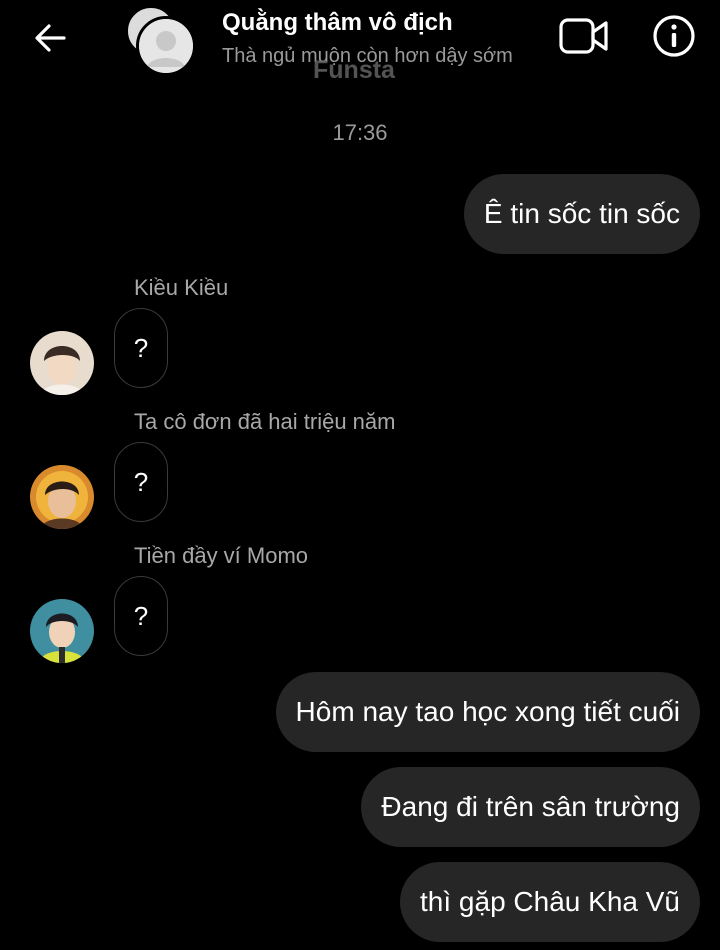  I want to click on info-icon, so click(674, 36).